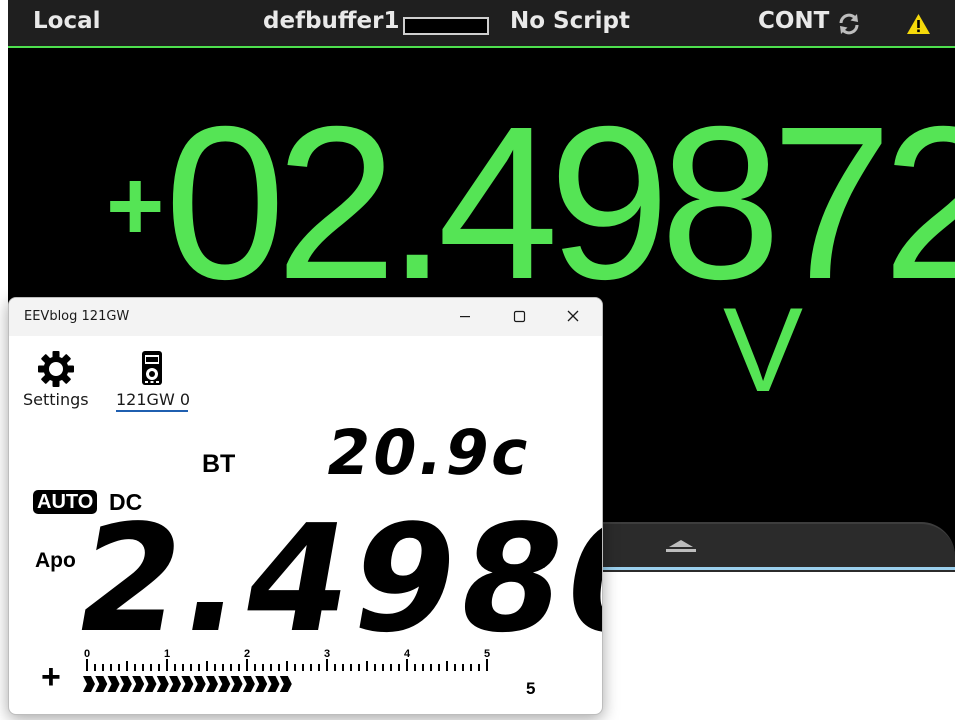 Image resolution: width=969 pixels, height=720 pixels. Describe the element at coordinates (56, 399) in the screenshot. I see `settings-label: Settings` at that location.